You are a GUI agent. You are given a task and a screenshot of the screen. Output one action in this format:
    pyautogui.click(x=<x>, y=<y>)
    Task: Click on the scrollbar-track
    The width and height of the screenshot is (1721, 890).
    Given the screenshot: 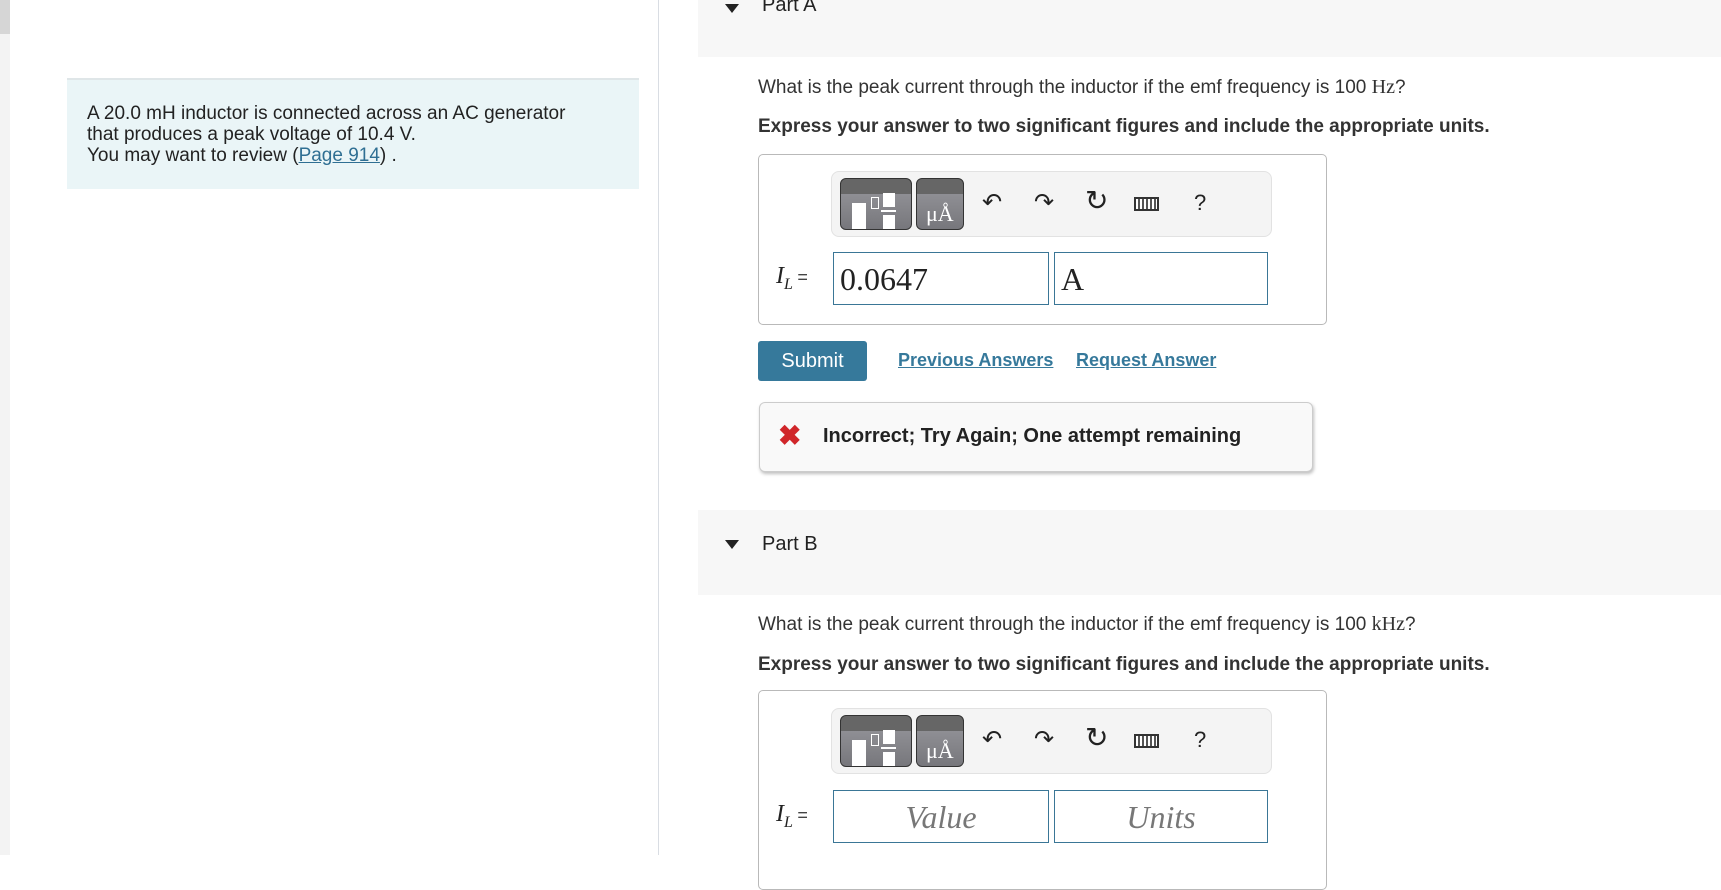 What is the action you would take?
    pyautogui.click(x=5, y=427)
    